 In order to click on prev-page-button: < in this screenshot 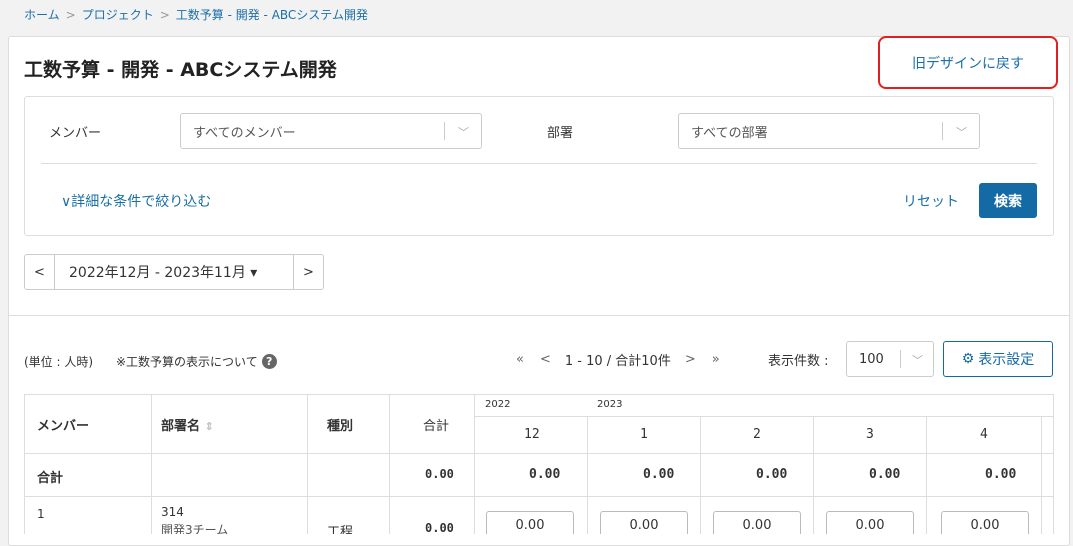, I will do `click(545, 359)`.